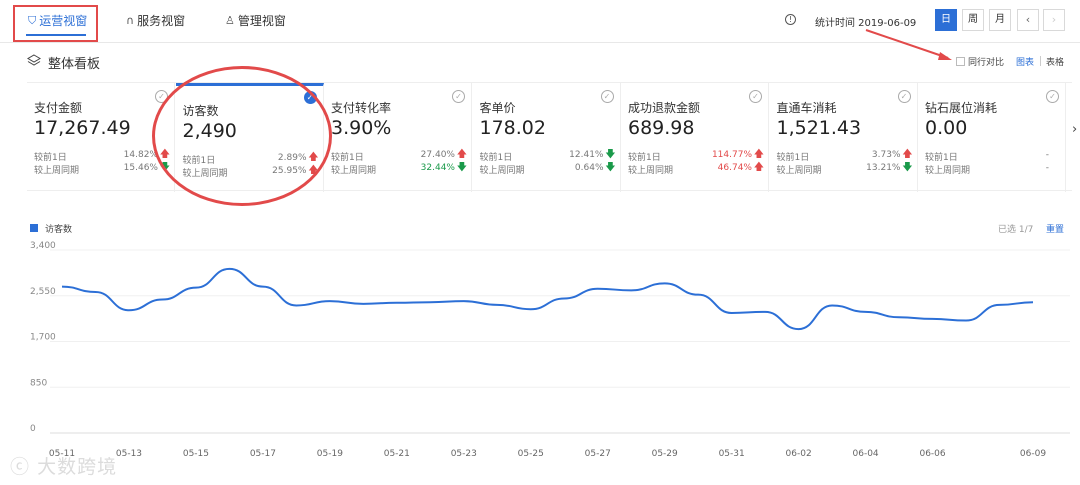 The image size is (1080, 485). What do you see at coordinates (886, 155) in the screenshot?
I see `compare-value: 3.73%` at bounding box center [886, 155].